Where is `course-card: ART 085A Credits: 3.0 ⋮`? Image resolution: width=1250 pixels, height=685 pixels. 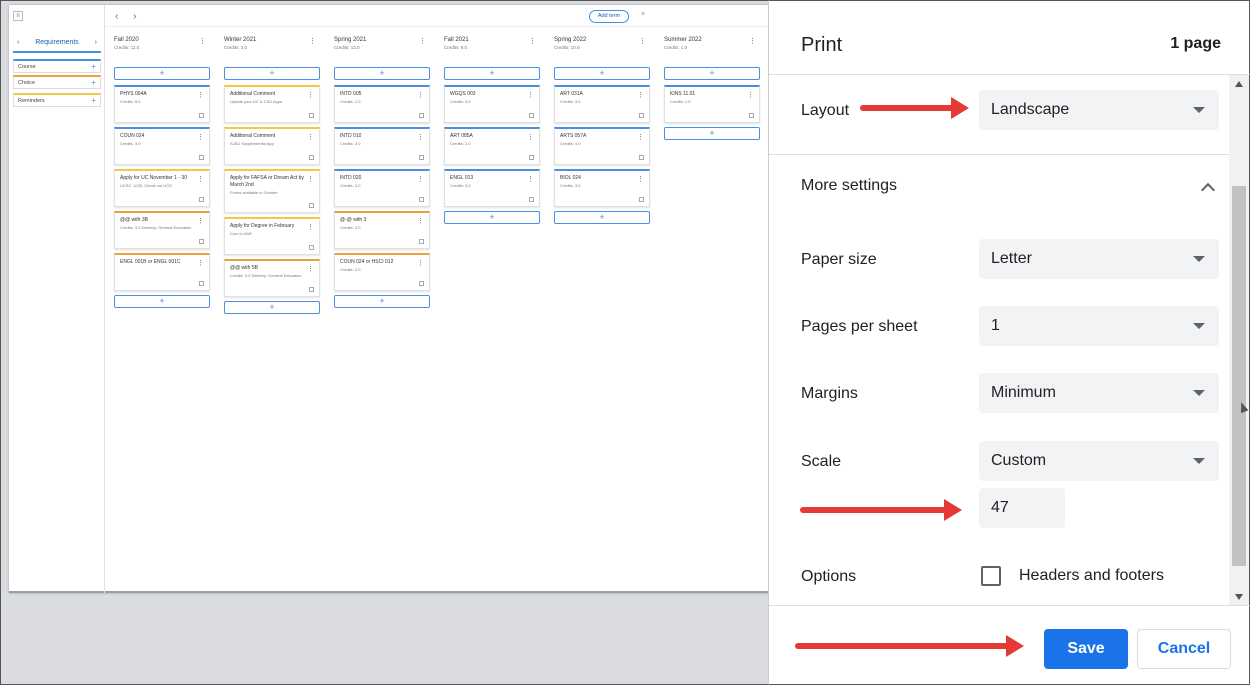
course-card: ART 085A Credits: 3.0 ⋮ is located at coordinates (492, 146).